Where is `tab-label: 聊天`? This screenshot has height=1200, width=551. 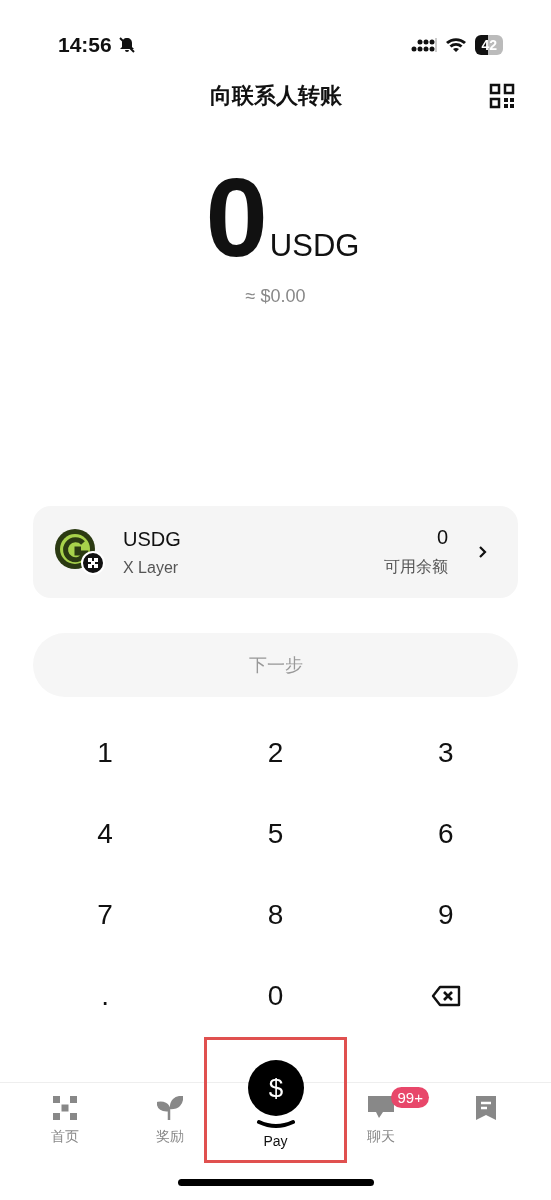
tab-label: 聊天 is located at coordinates (380, 1137).